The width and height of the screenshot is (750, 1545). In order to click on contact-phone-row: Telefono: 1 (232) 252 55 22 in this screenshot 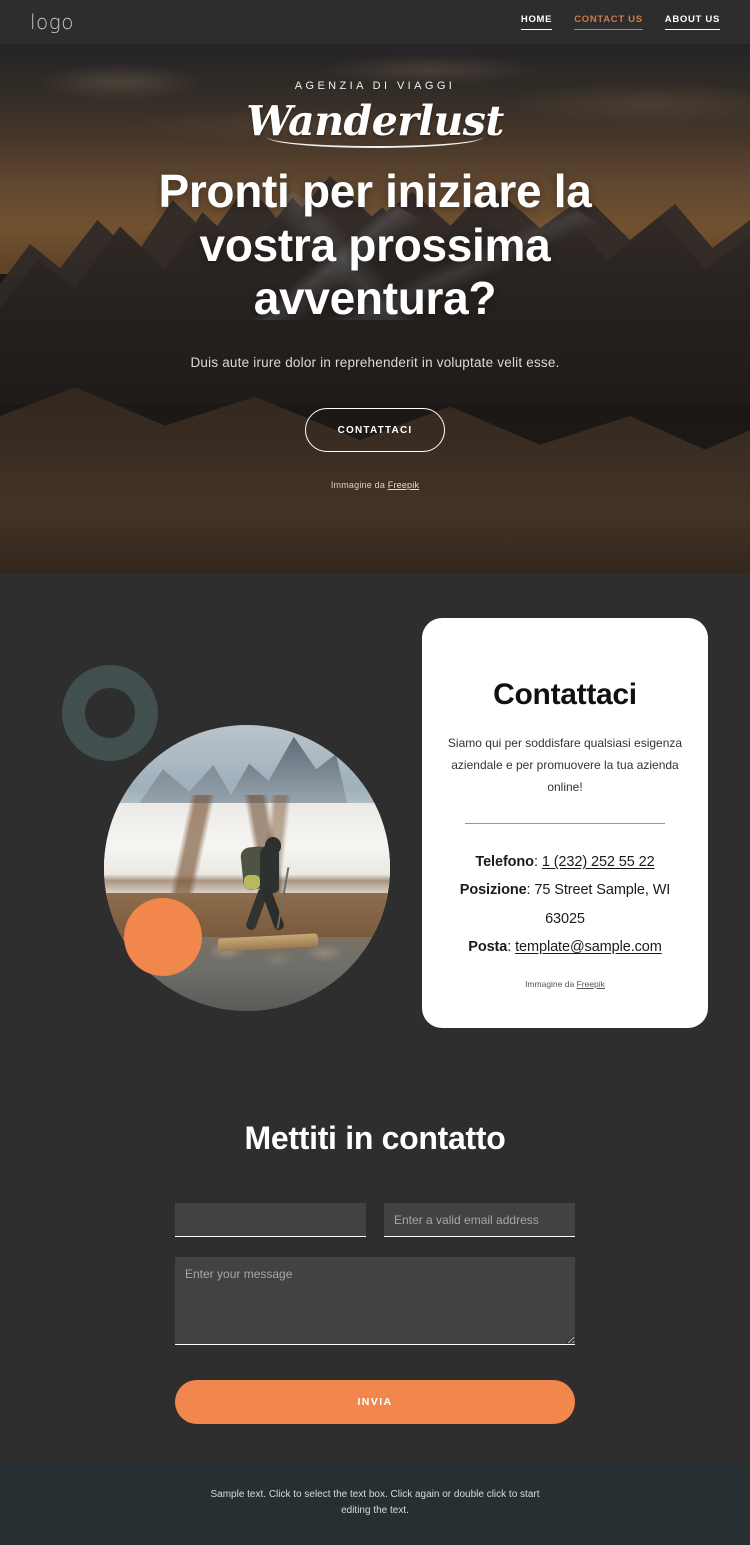, I will do `click(565, 862)`.